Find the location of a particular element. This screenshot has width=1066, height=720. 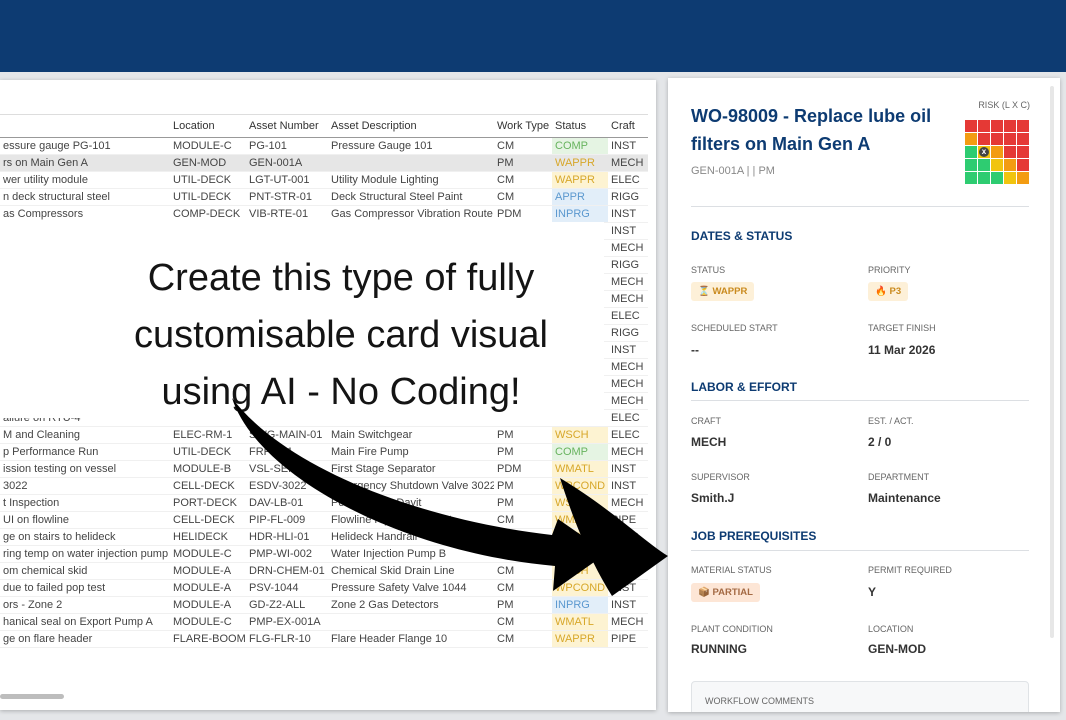

table-cell: M and Cleaning is located at coordinates (85, 435).